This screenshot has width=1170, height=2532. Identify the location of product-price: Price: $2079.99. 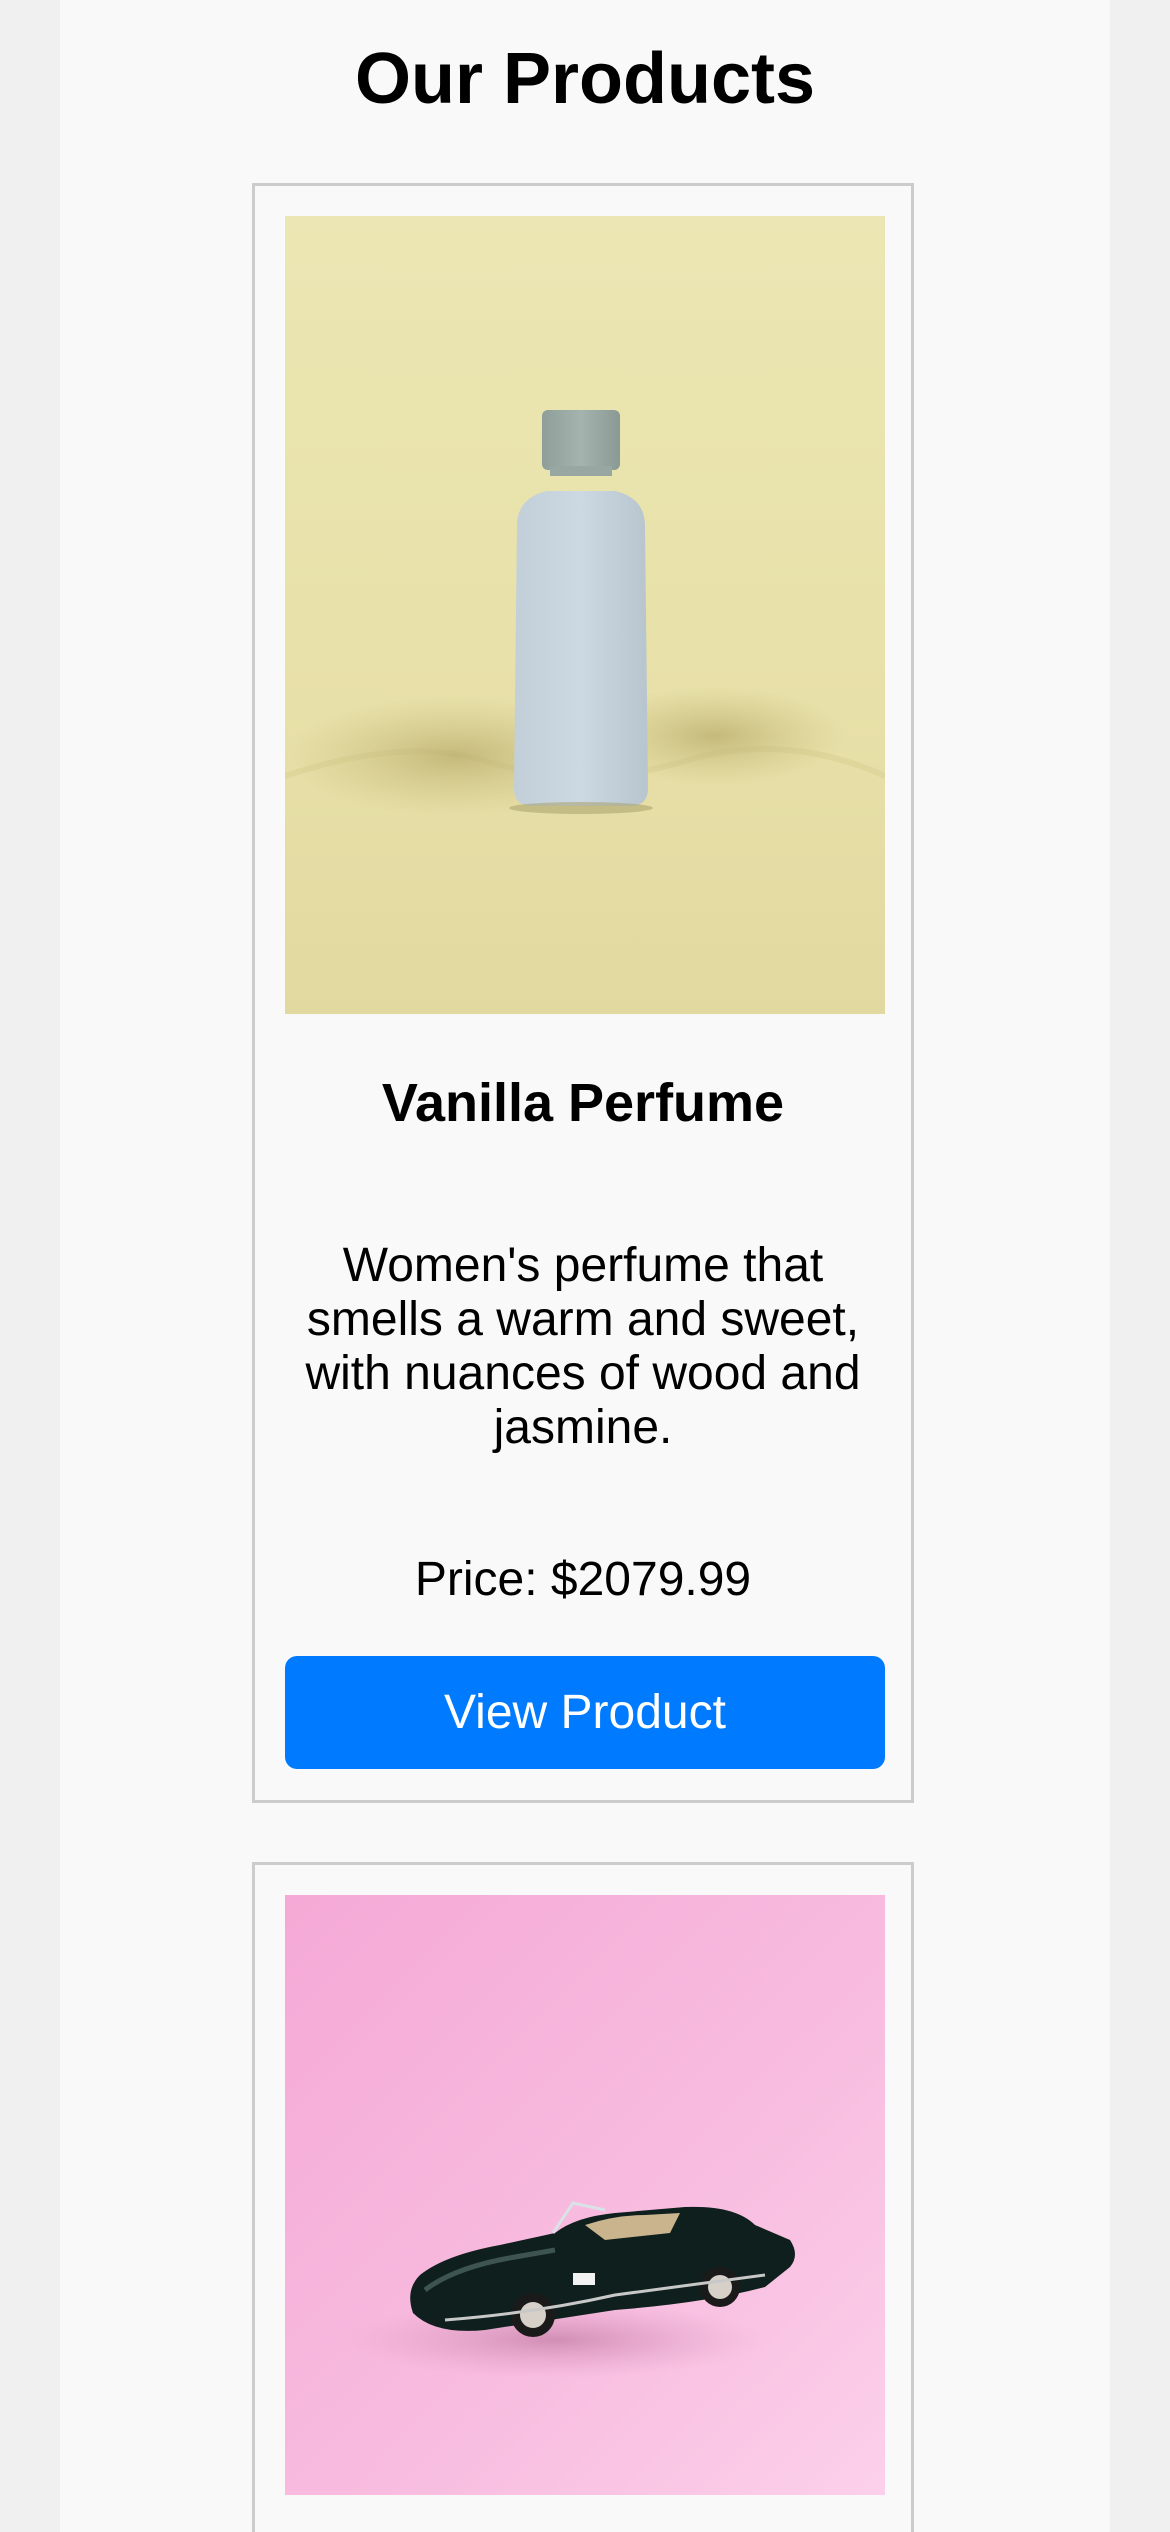
(583, 1579).